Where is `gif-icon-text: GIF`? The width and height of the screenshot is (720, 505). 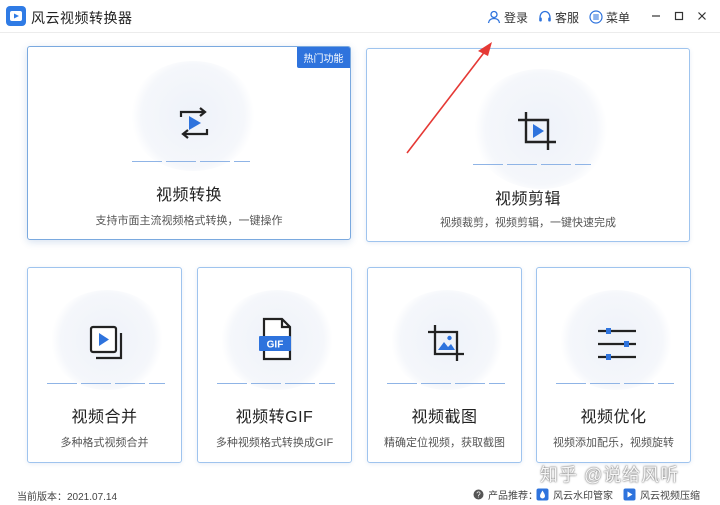
gif-icon-text: GIF is located at coordinates (275, 345).